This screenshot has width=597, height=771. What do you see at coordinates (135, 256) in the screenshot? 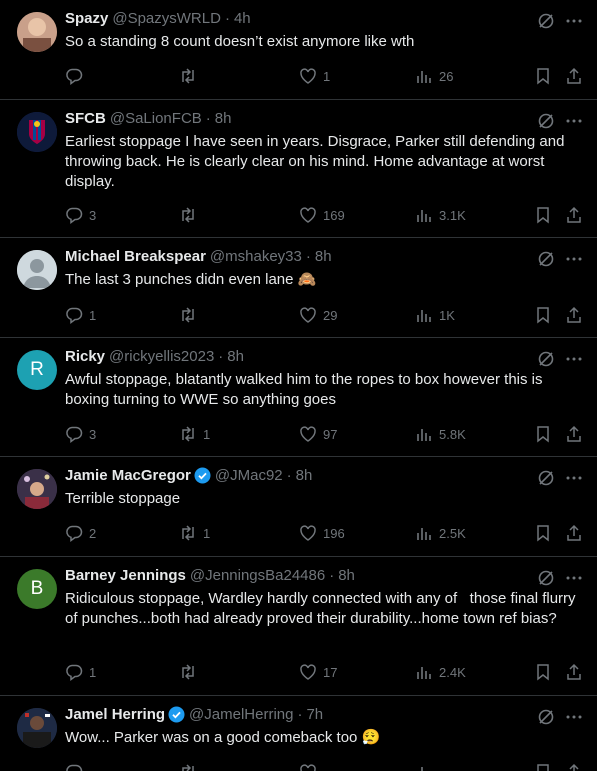
I see `author-name: Michael Breakspear` at bounding box center [135, 256].